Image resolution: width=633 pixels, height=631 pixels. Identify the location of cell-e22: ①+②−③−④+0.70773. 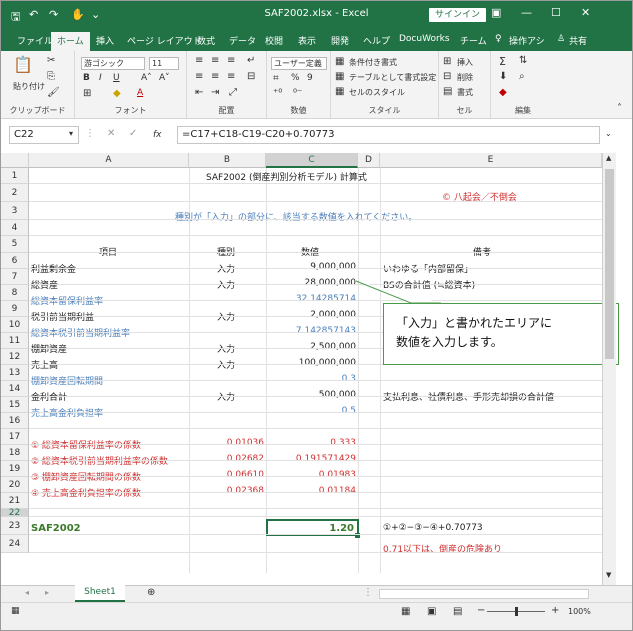
(433, 528).